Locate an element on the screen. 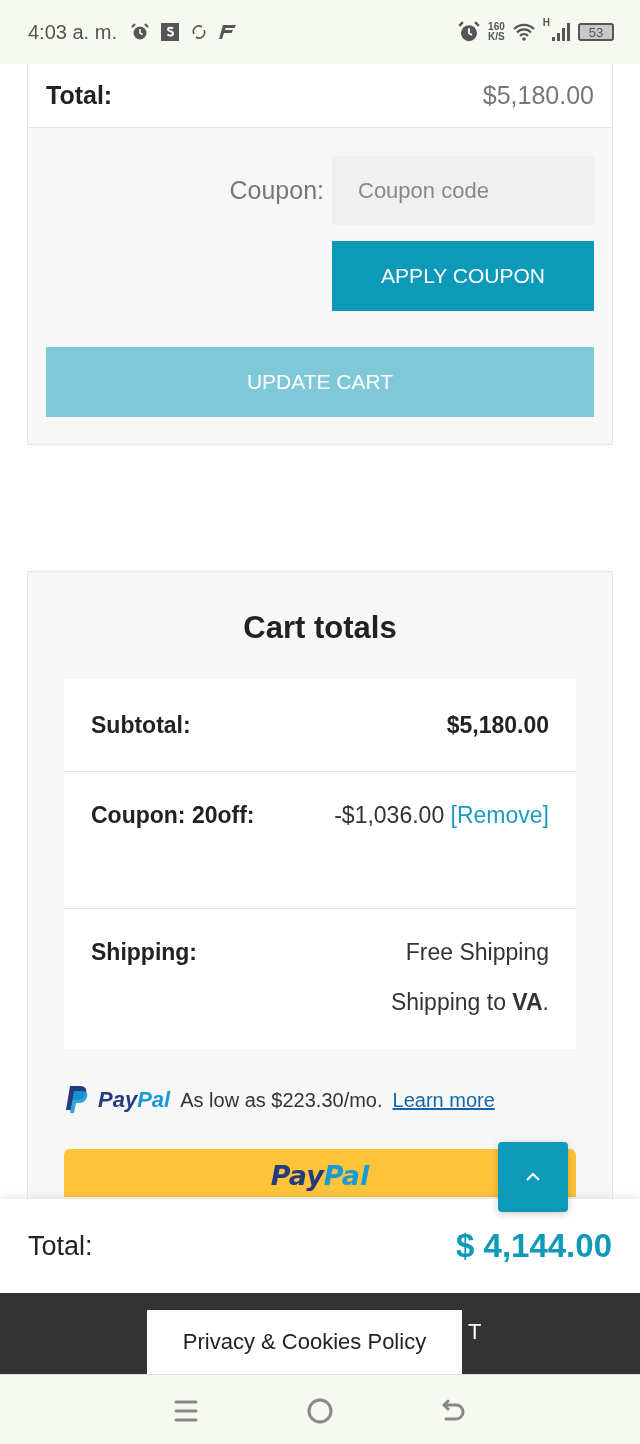  coupon-label: Coupon: is located at coordinates (276, 190).